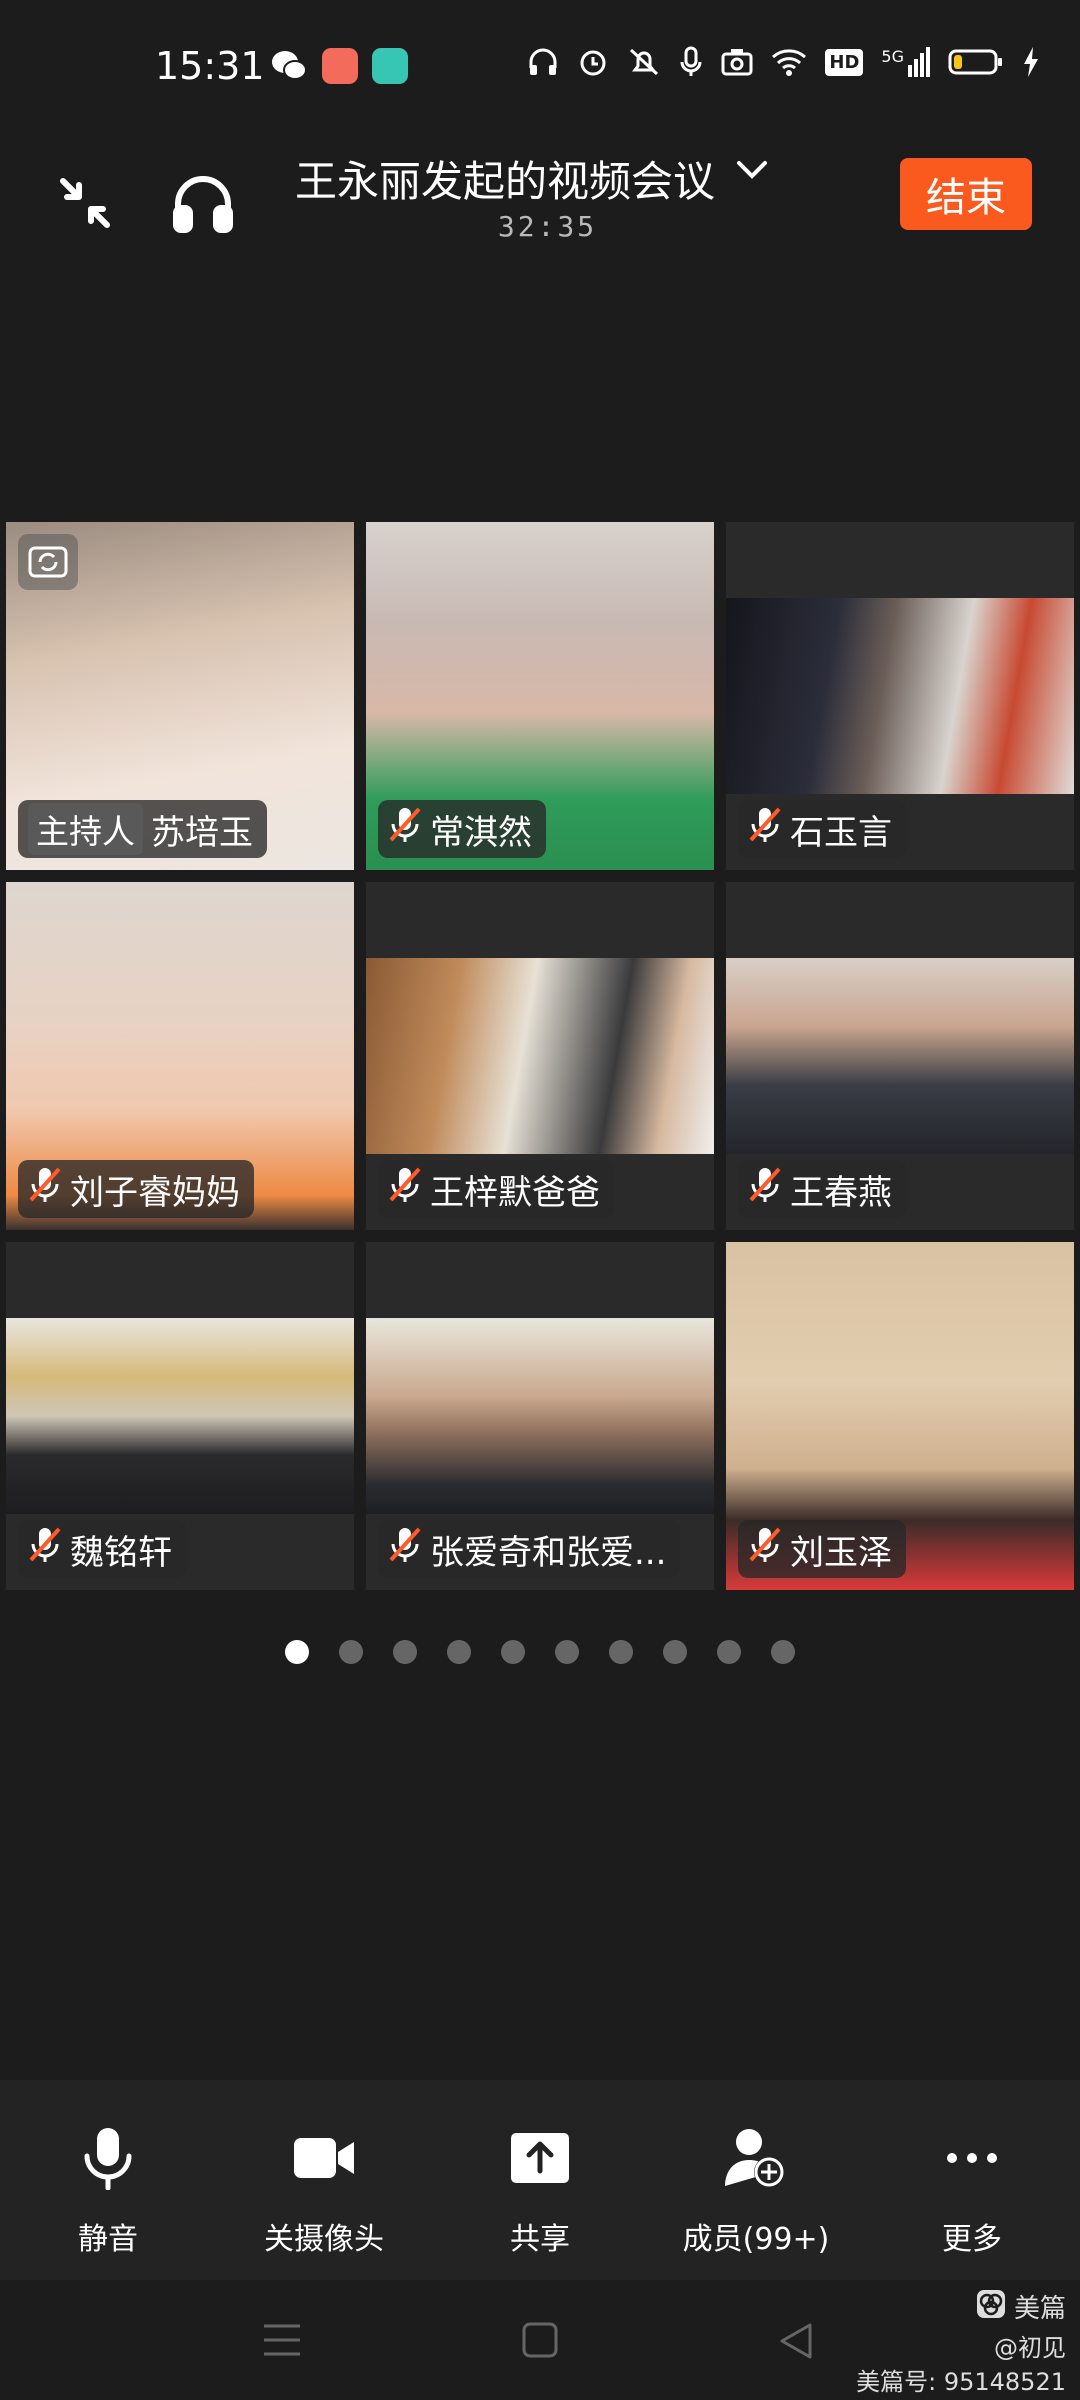  I want to click on microphone-icon, so click(108, 2158).